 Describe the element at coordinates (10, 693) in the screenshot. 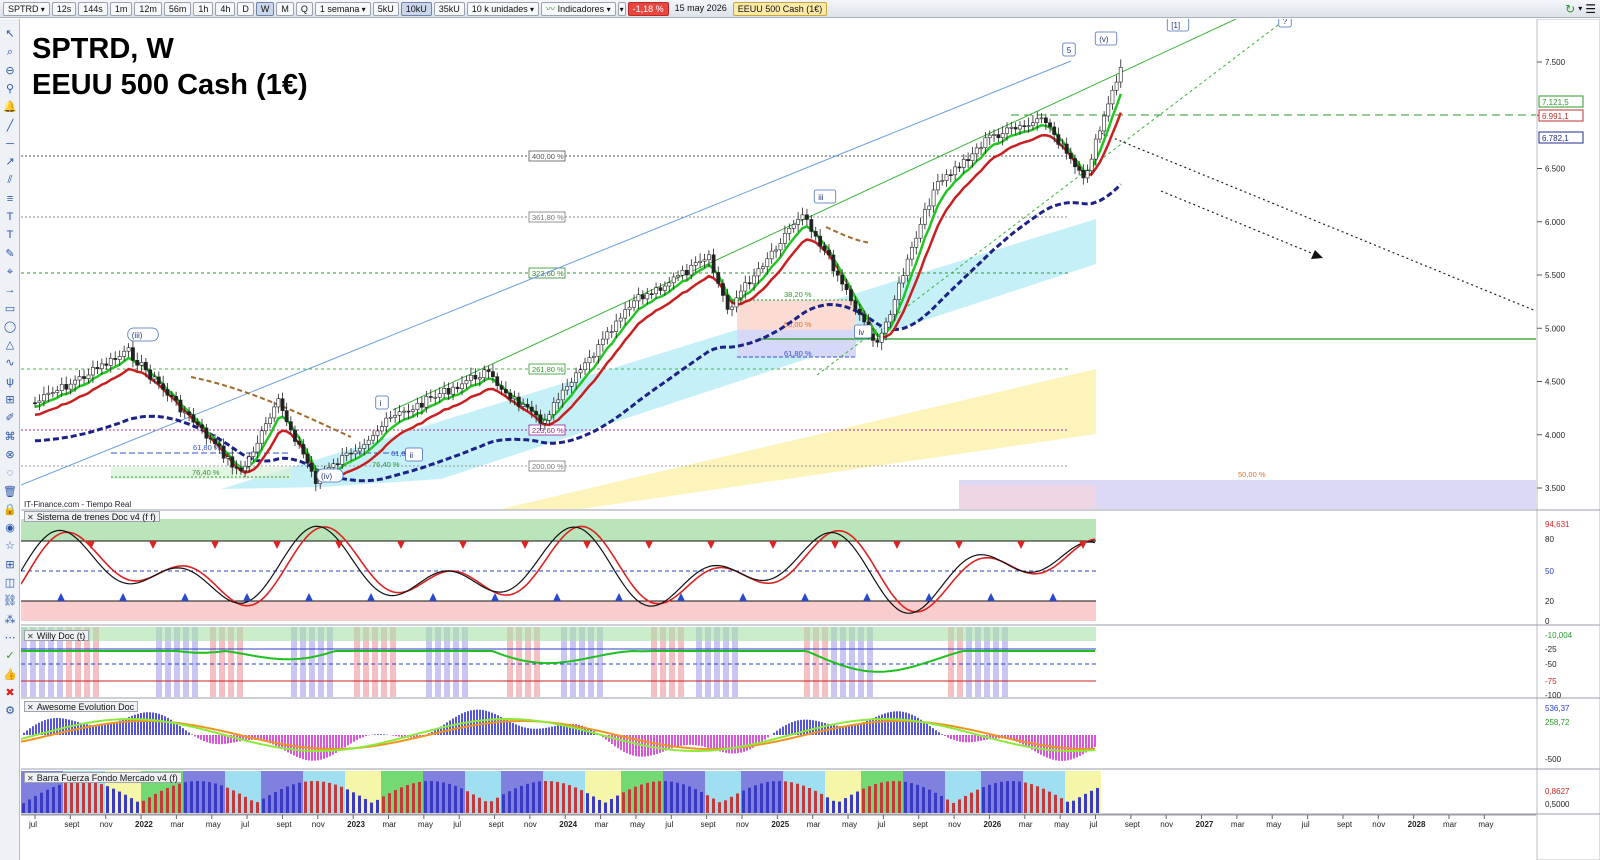

I see `x-icon: ✖` at that location.